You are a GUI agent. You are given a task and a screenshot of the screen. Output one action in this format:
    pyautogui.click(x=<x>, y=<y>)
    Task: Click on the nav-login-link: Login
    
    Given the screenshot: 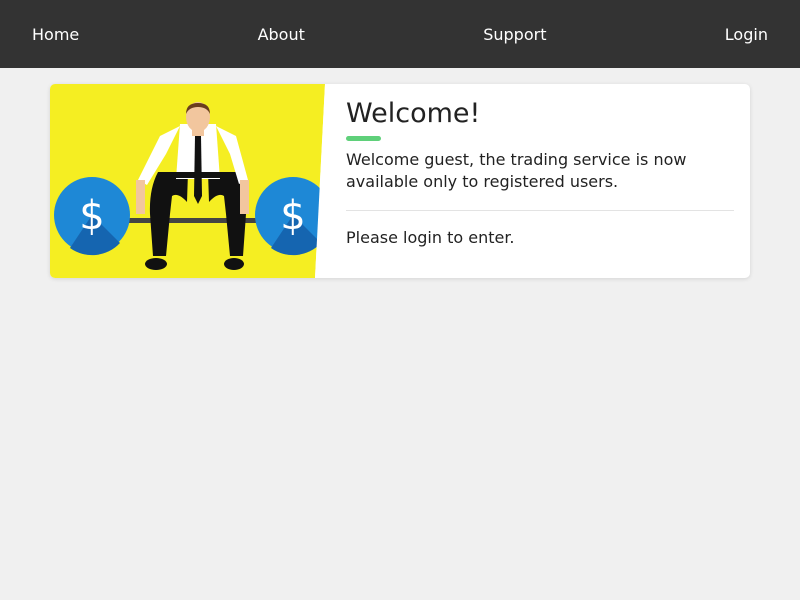 What is the action you would take?
    pyautogui.click(x=746, y=34)
    